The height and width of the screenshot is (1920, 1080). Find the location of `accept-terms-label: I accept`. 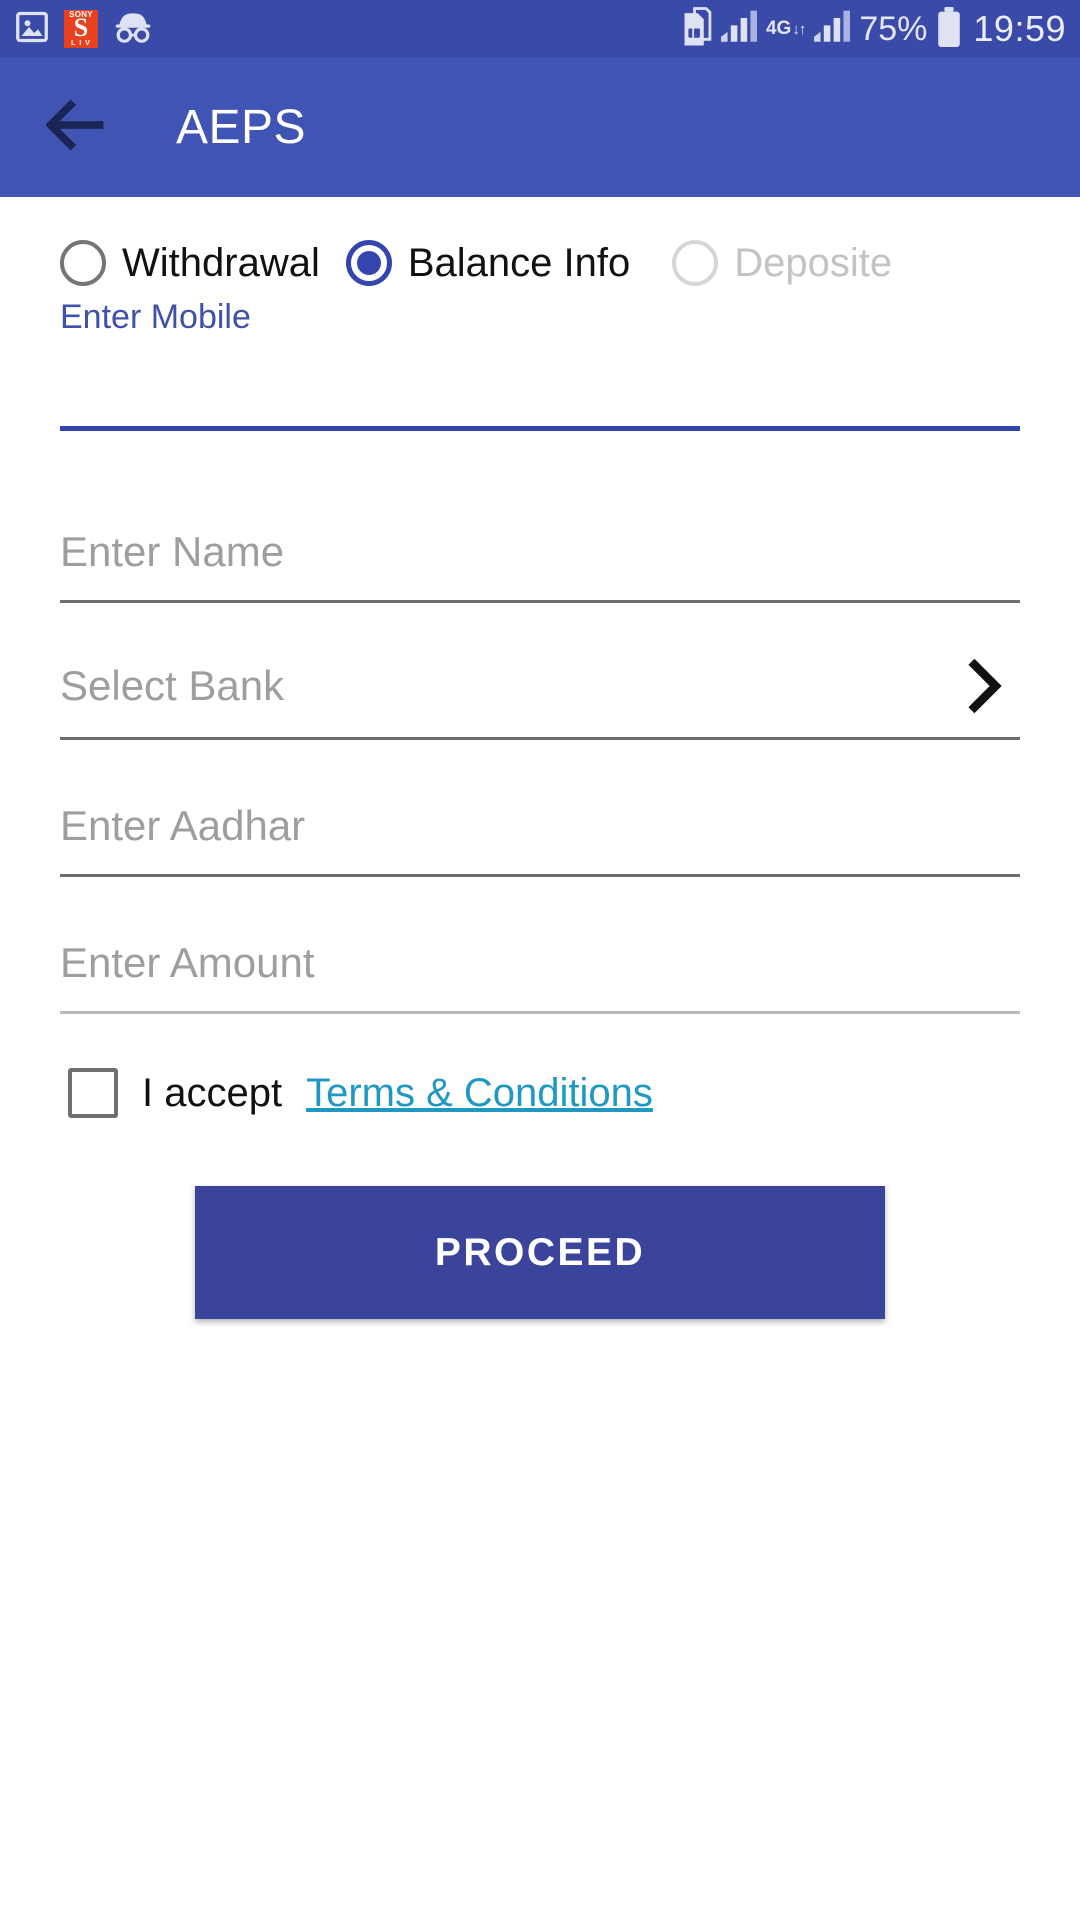

accept-terms-label: I accept is located at coordinates (212, 1092).